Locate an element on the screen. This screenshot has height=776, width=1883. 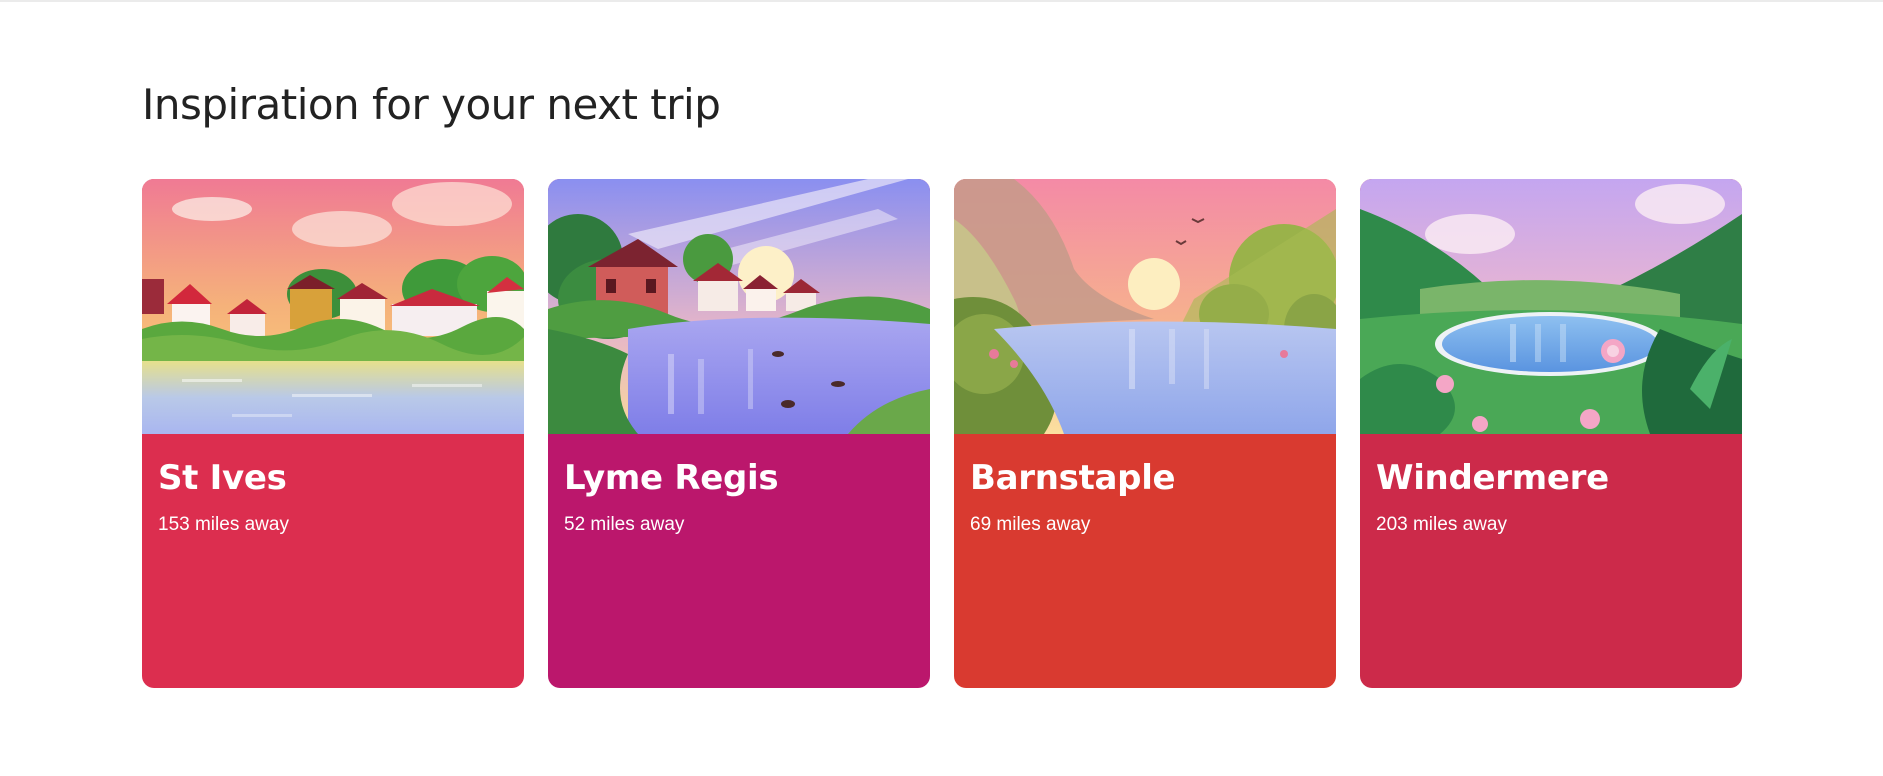
destination-distance: 203 miles away is located at coordinates (1441, 524).